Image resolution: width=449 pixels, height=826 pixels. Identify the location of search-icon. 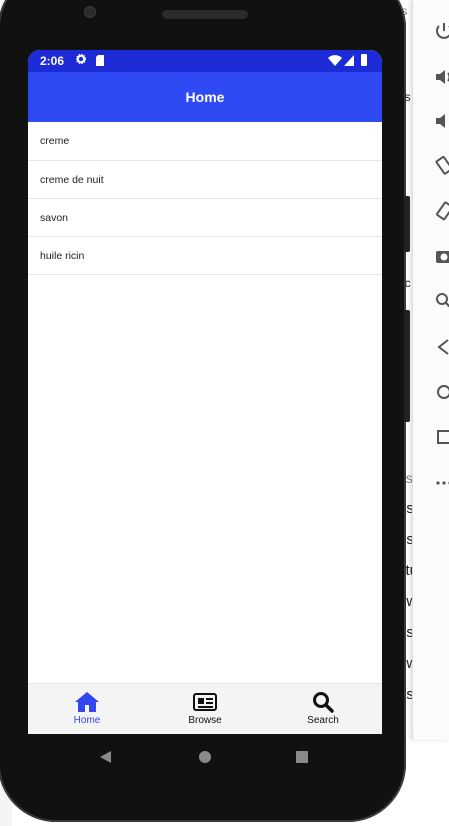
(323, 702).